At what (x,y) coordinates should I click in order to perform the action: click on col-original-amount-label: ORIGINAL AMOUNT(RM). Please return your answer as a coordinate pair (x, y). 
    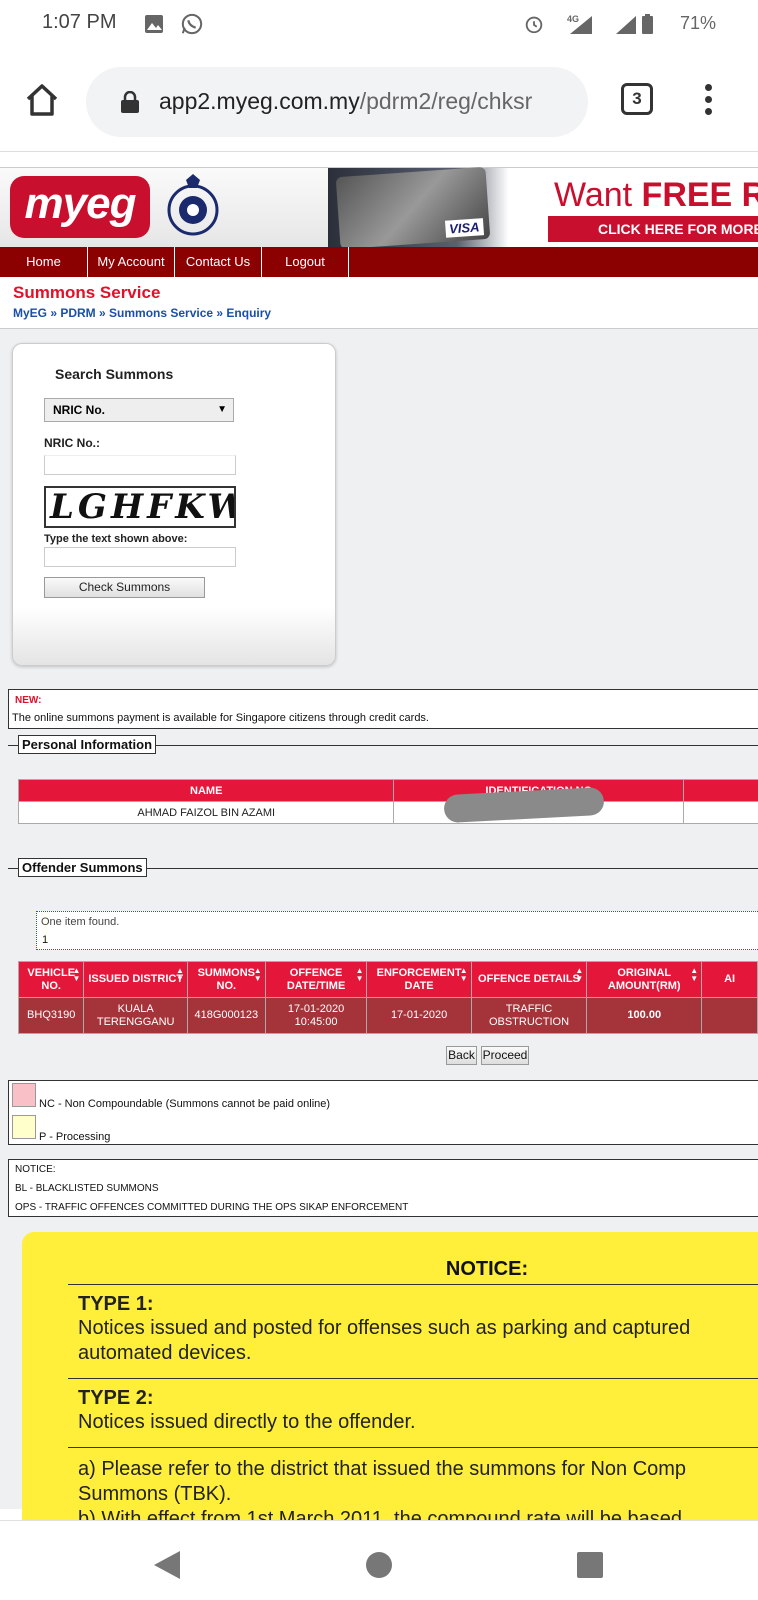
    Looking at the image, I should click on (644, 979).